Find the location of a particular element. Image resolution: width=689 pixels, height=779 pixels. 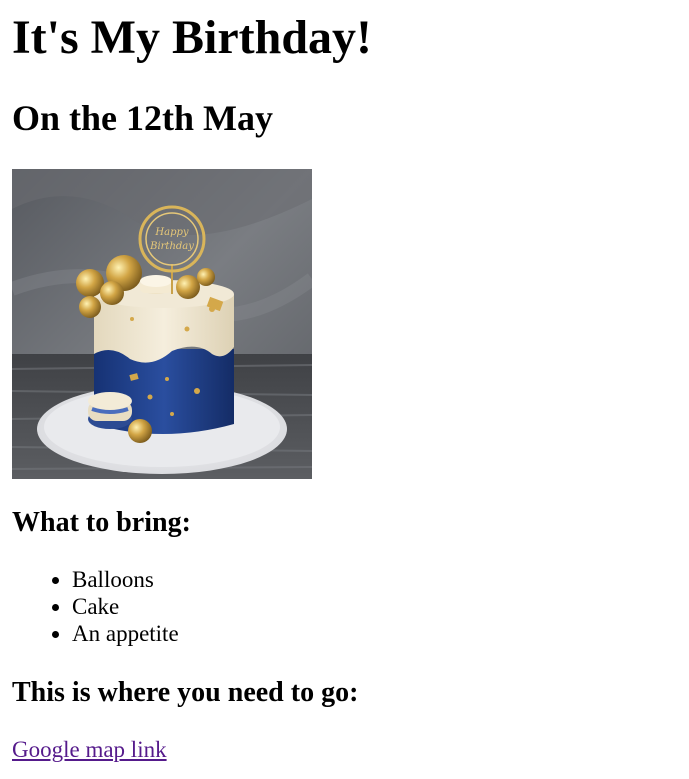

location-heading: This is where you need to go: is located at coordinates (185, 692).